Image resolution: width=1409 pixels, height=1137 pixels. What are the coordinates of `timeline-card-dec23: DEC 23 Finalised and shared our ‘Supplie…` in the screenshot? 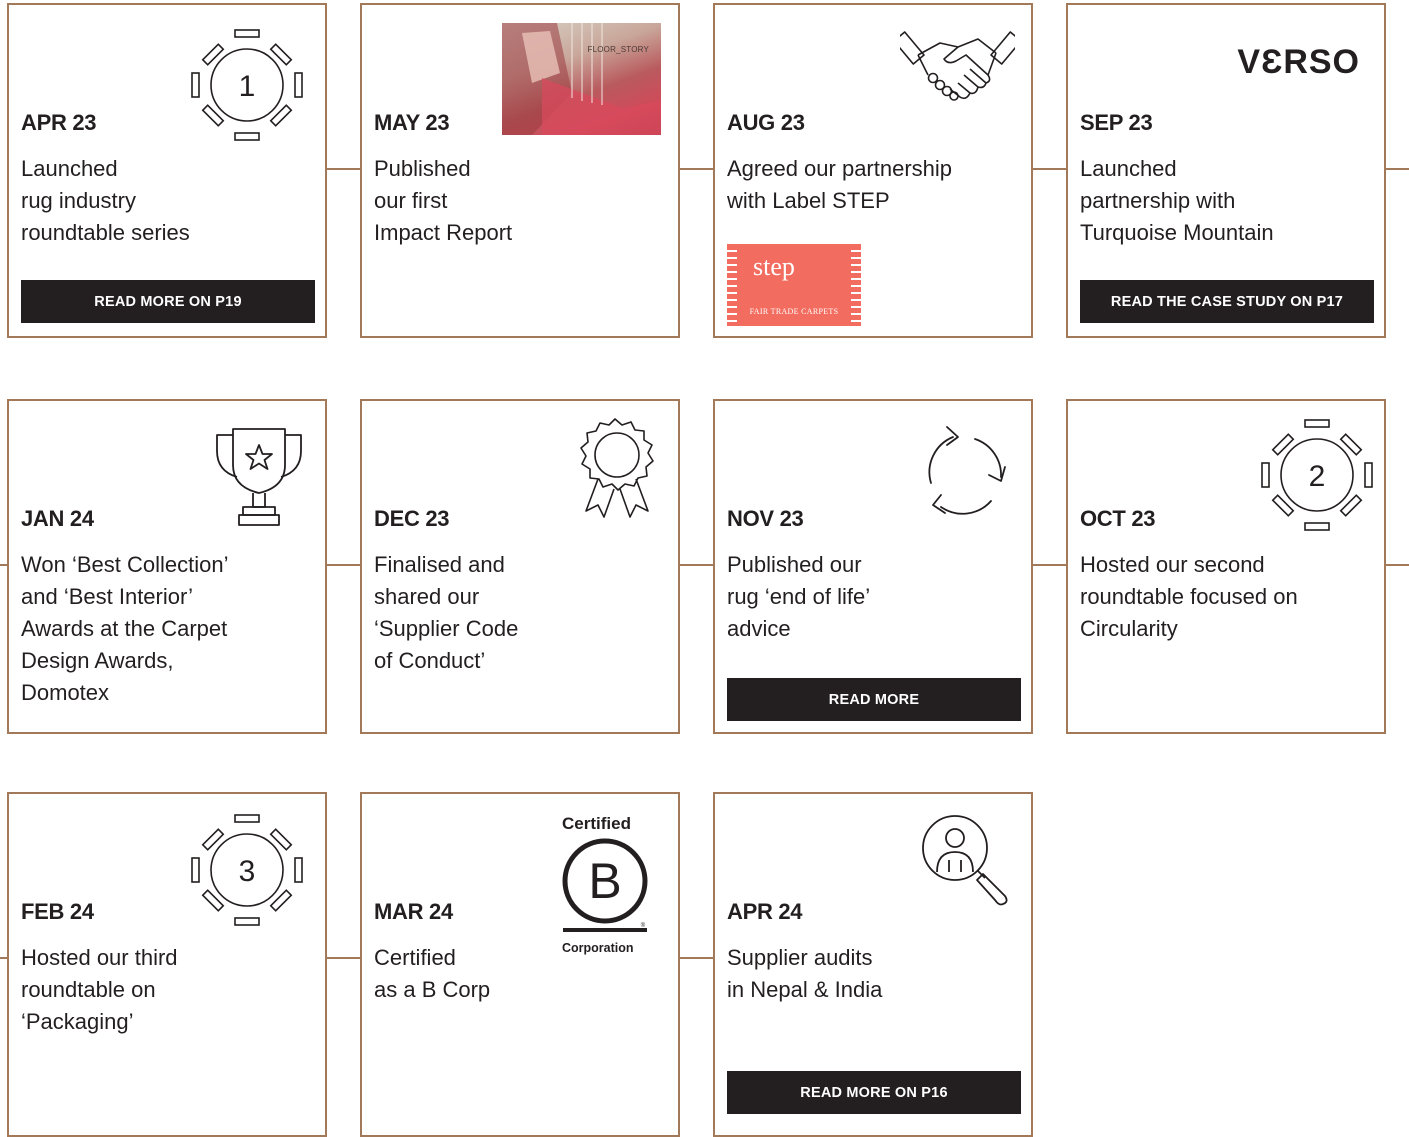 It's located at (520, 566).